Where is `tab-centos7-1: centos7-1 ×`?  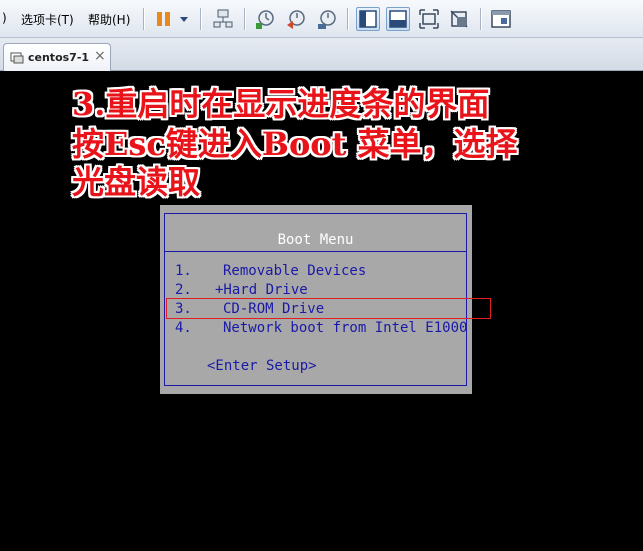 tab-centos7-1: centos7-1 × is located at coordinates (57, 57).